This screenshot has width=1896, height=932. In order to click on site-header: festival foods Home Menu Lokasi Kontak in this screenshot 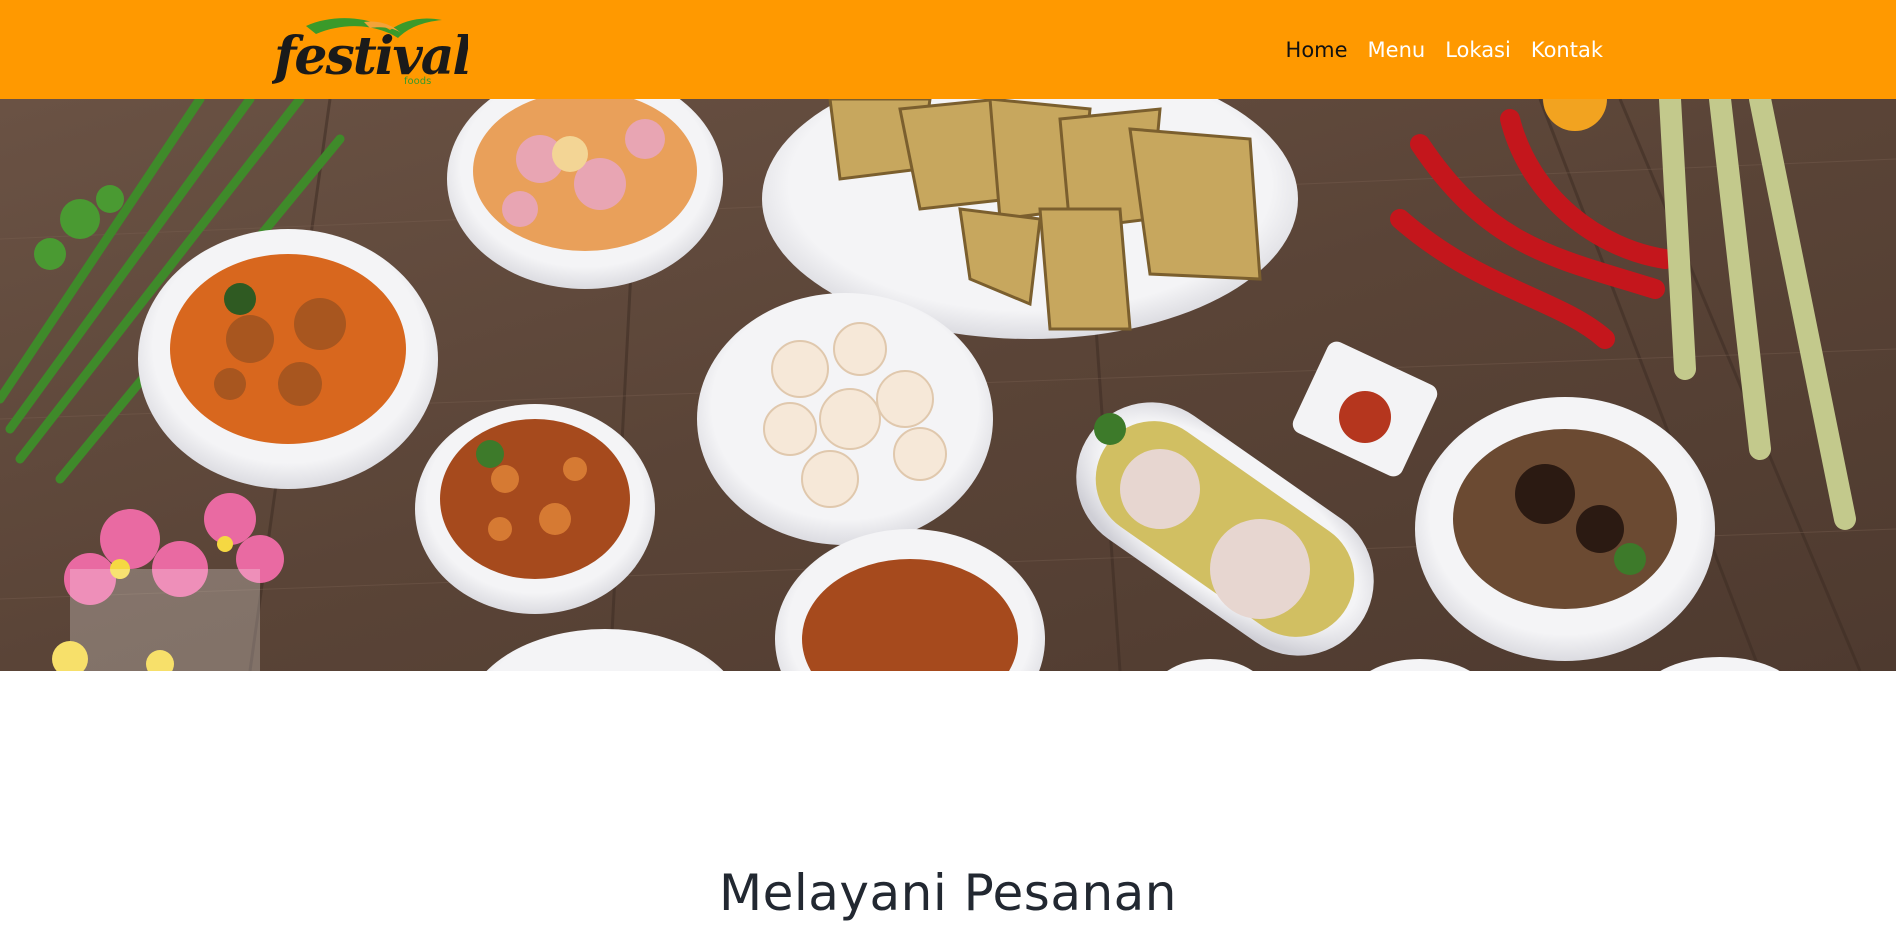, I will do `click(948, 49)`.